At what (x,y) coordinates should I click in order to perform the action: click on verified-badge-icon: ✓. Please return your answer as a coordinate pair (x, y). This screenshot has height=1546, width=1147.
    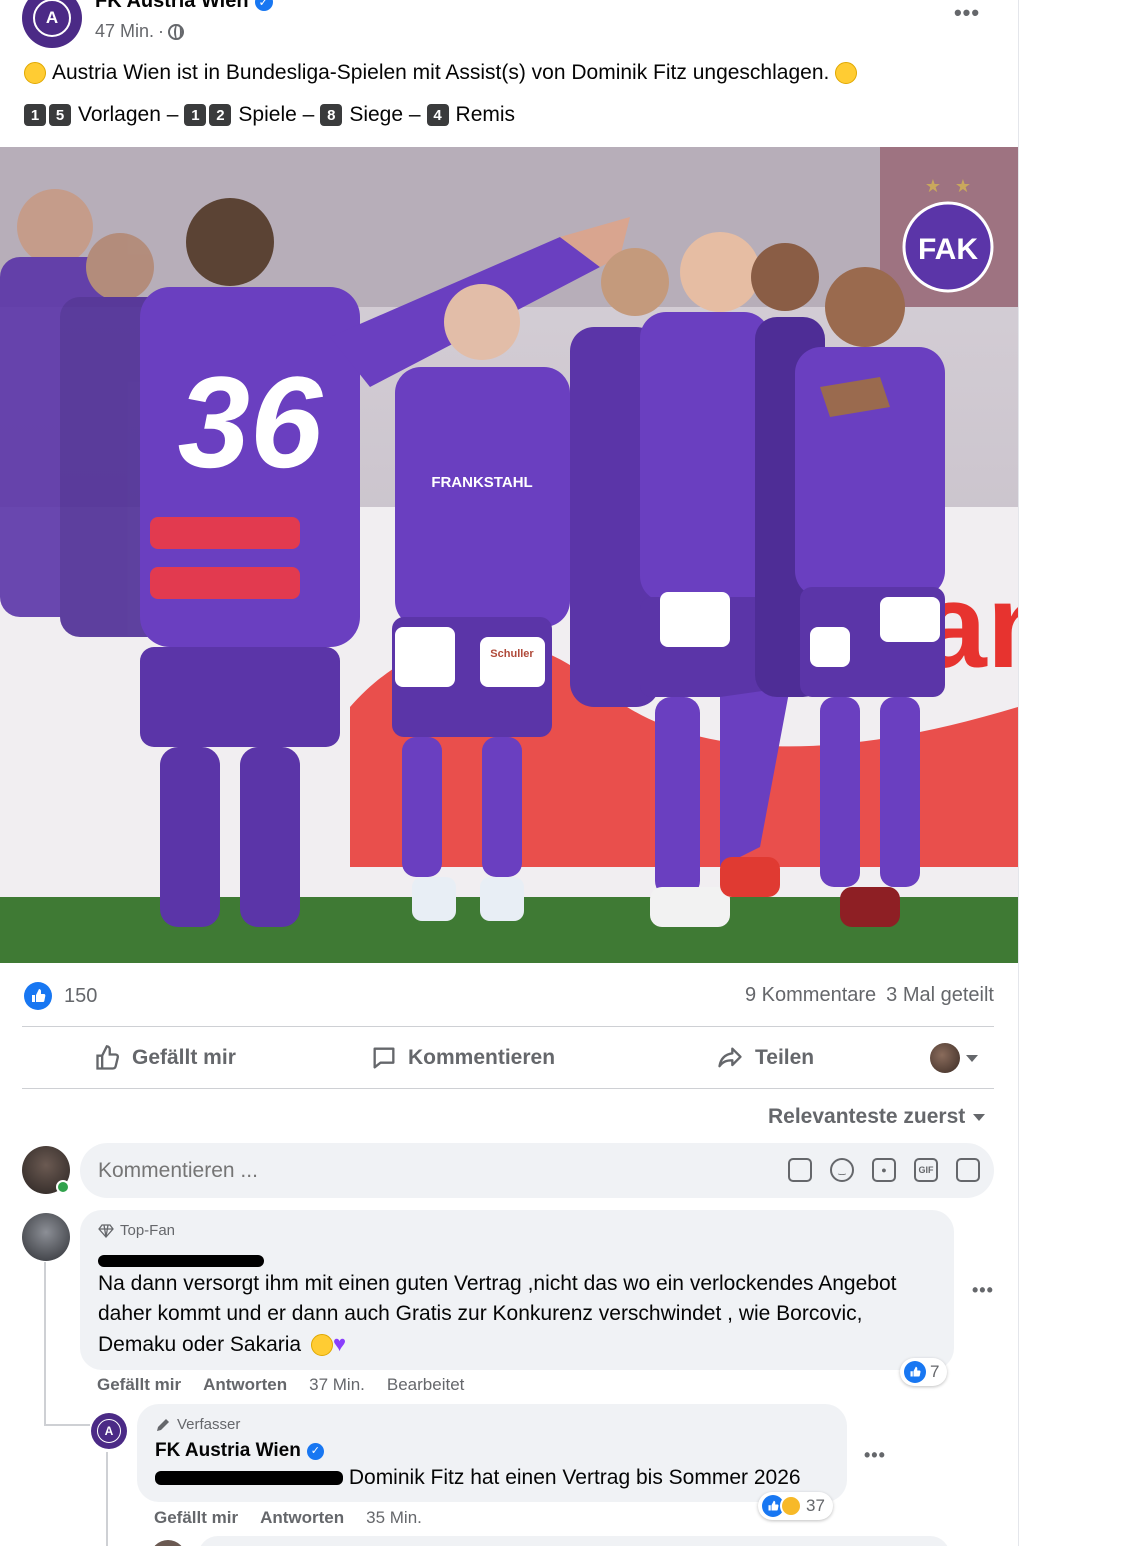
    Looking at the image, I should click on (315, 1451).